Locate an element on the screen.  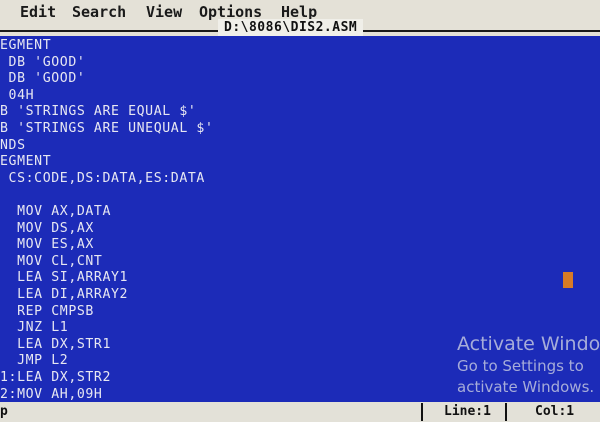
code-line: CS:CODE,DS:DATA,ES:DATA is located at coordinates (102, 178).